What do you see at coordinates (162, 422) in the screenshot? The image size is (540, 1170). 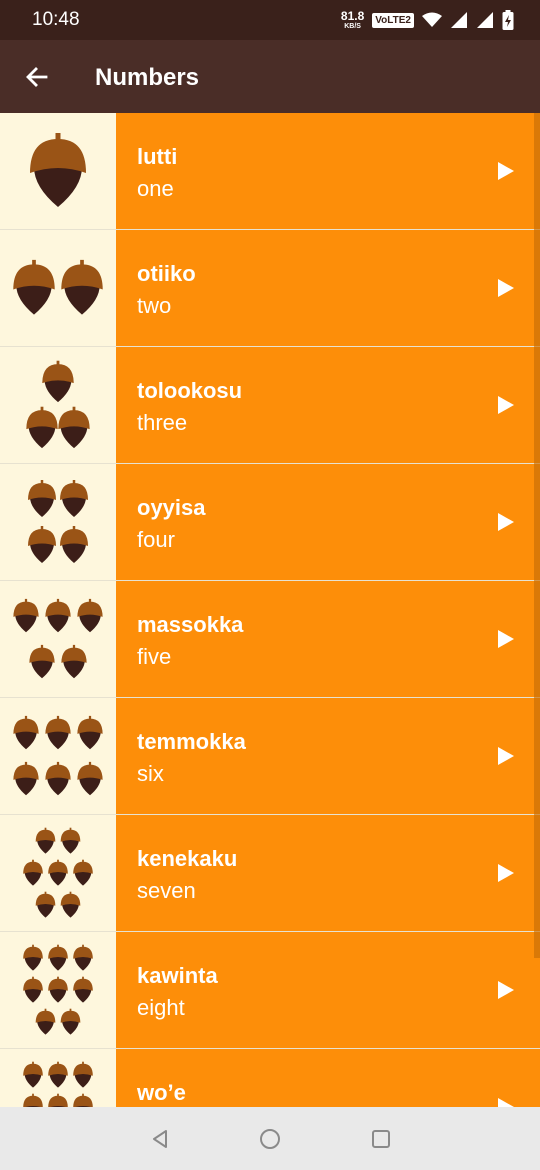 I see `english-translation: three` at bounding box center [162, 422].